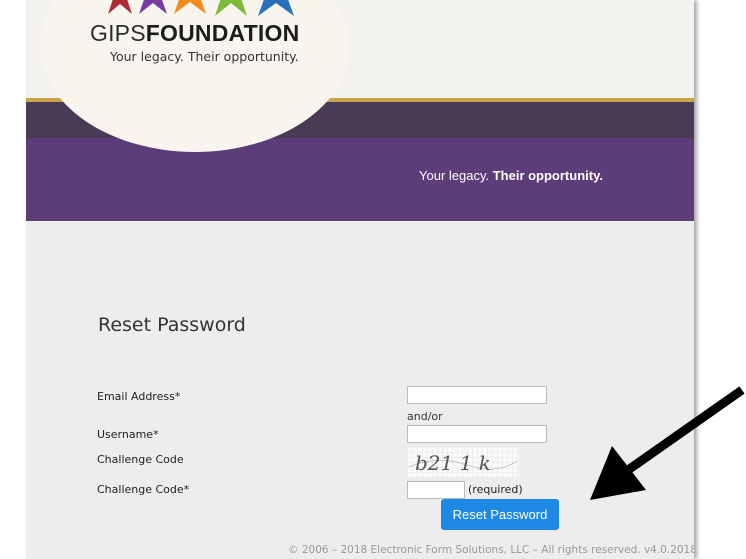 The image size is (746, 559). I want to click on pointer-arrow-icon, so click(667, 443).